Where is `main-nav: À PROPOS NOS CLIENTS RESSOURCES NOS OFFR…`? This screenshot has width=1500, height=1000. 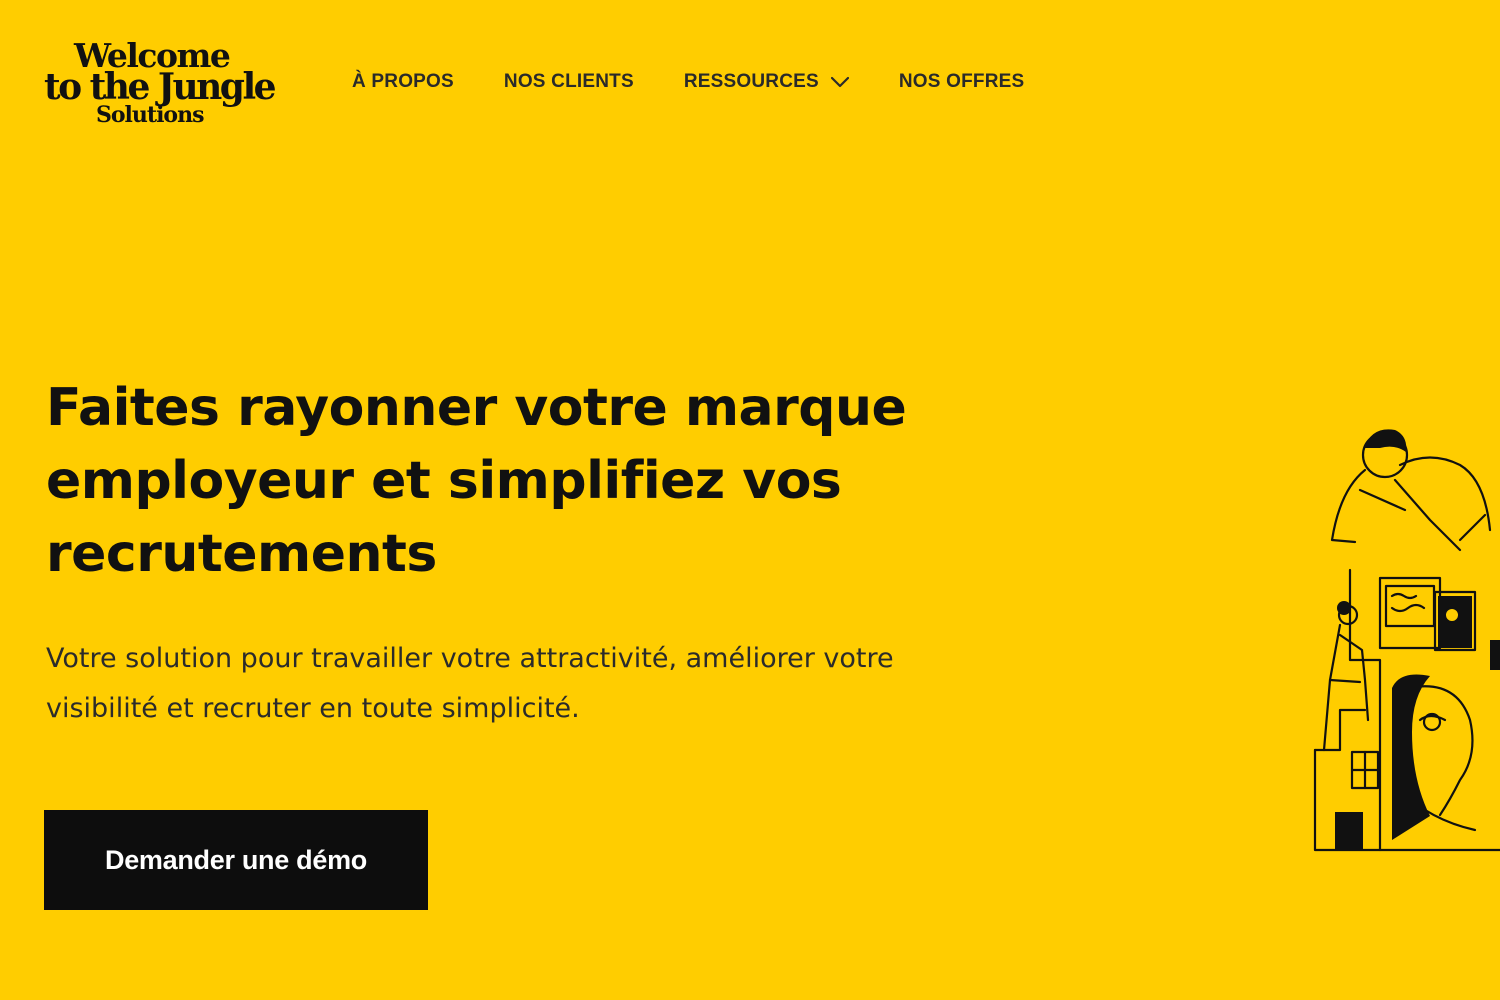 main-nav: À PROPOS NOS CLIENTS RESSOURCES NOS OFFR… is located at coordinates (688, 82).